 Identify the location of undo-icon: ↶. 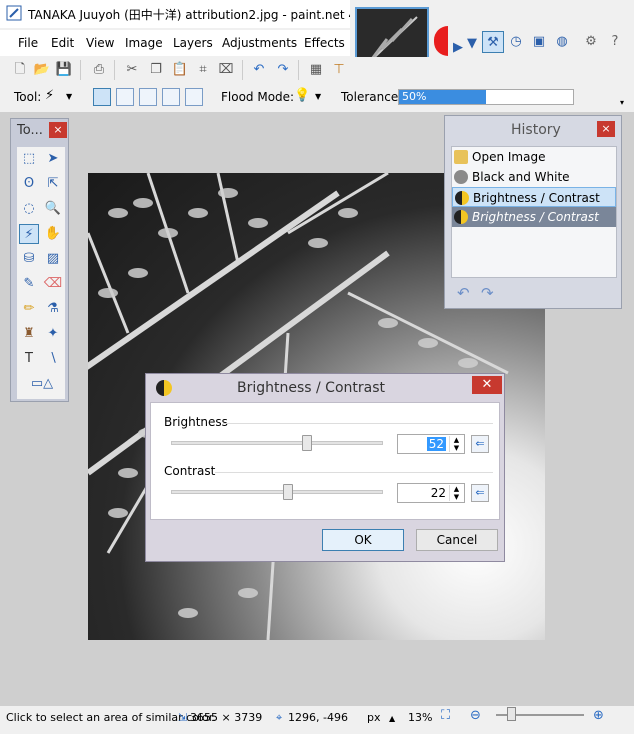
(259, 70).